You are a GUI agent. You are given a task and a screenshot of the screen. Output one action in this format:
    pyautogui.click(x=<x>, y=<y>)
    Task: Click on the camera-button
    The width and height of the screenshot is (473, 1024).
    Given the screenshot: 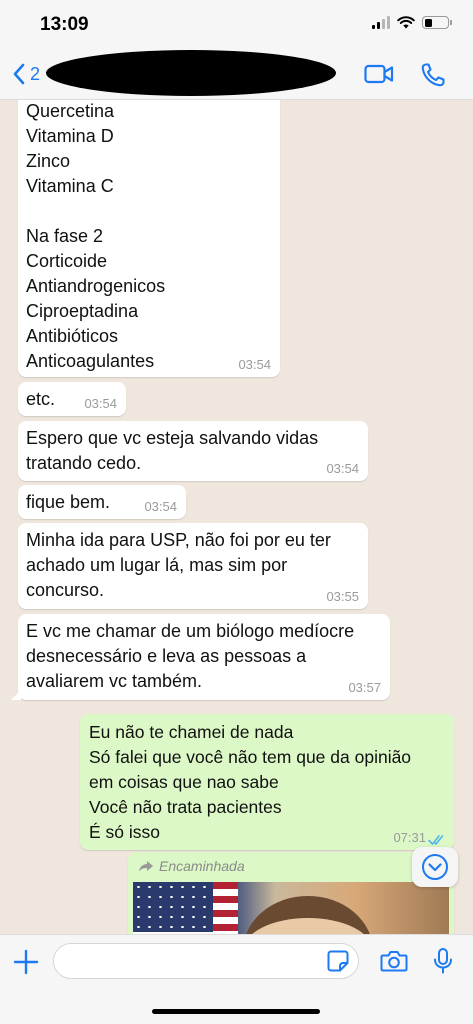 What is the action you would take?
    pyautogui.click(x=394, y=963)
    